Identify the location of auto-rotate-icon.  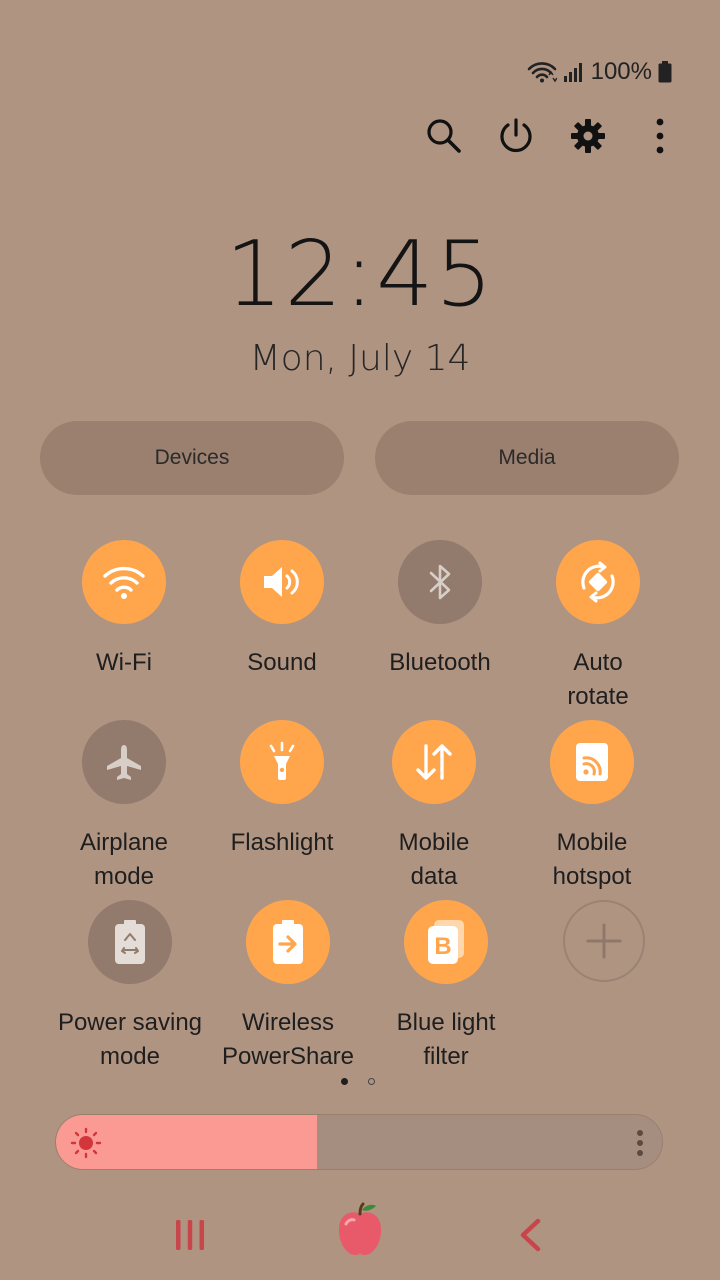
(598, 582).